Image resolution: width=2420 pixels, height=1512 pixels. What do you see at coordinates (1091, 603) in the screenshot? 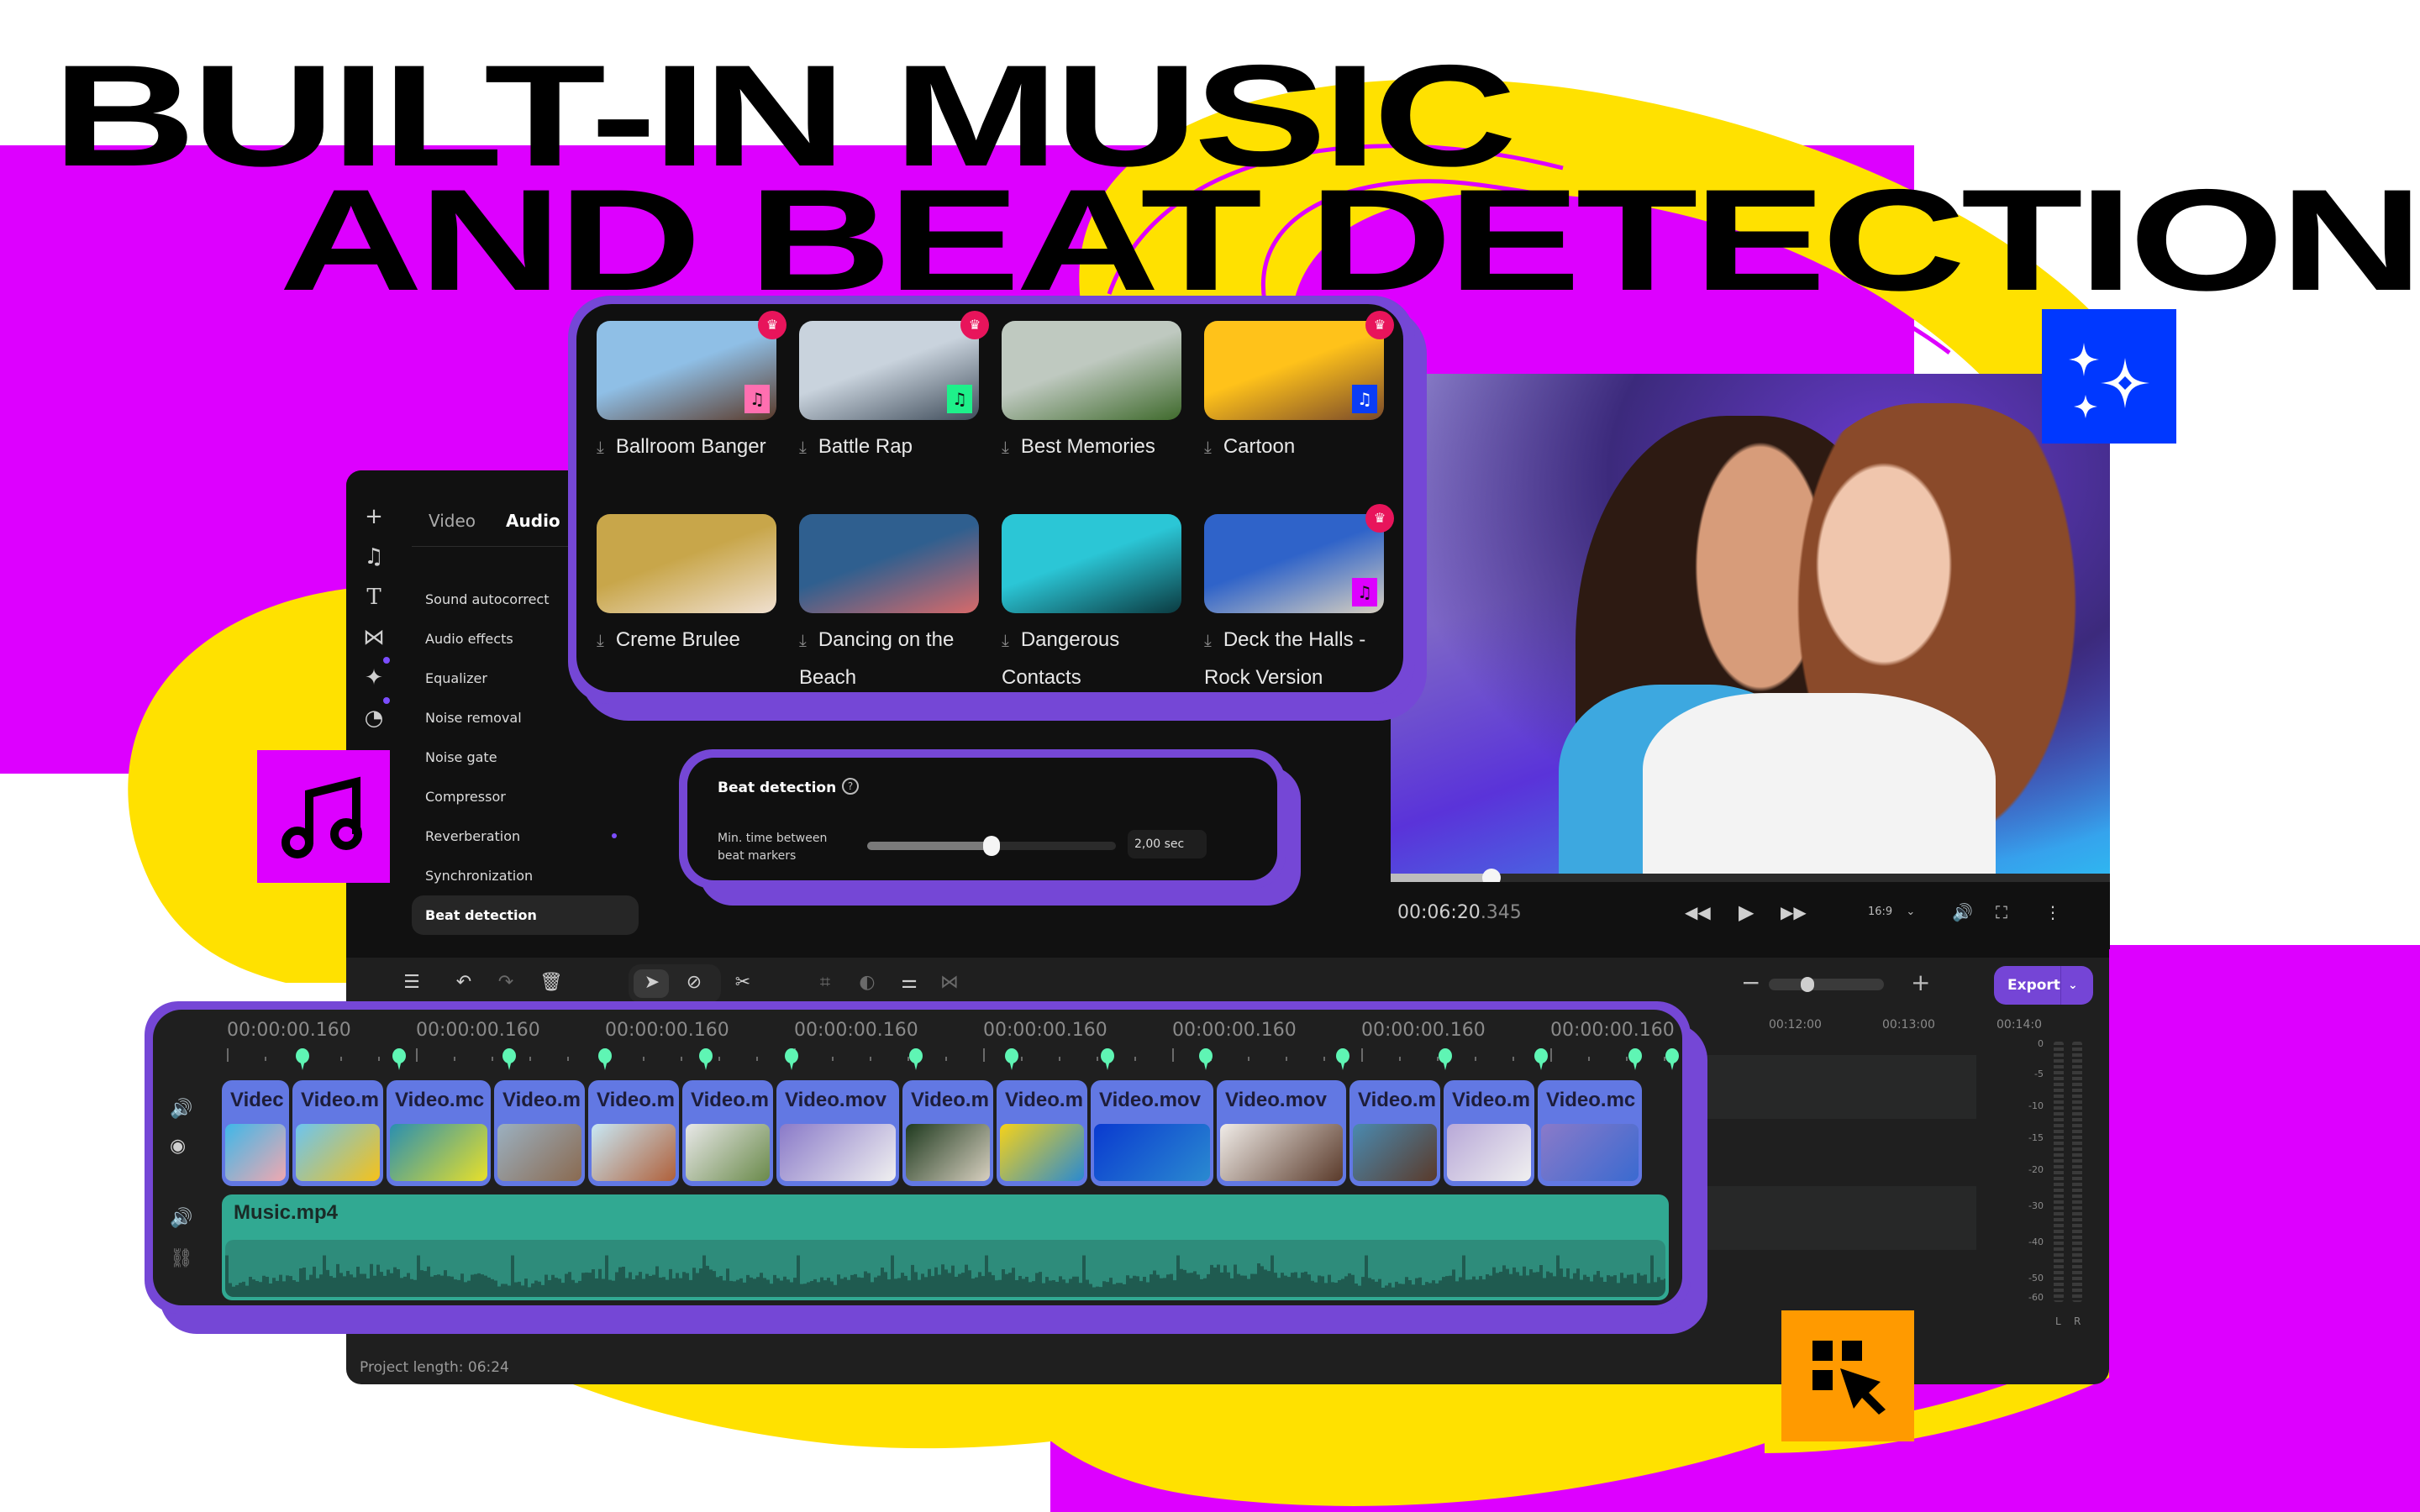
I see `music-track-card: ⤓ Dangerous Contacts` at bounding box center [1091, 603].